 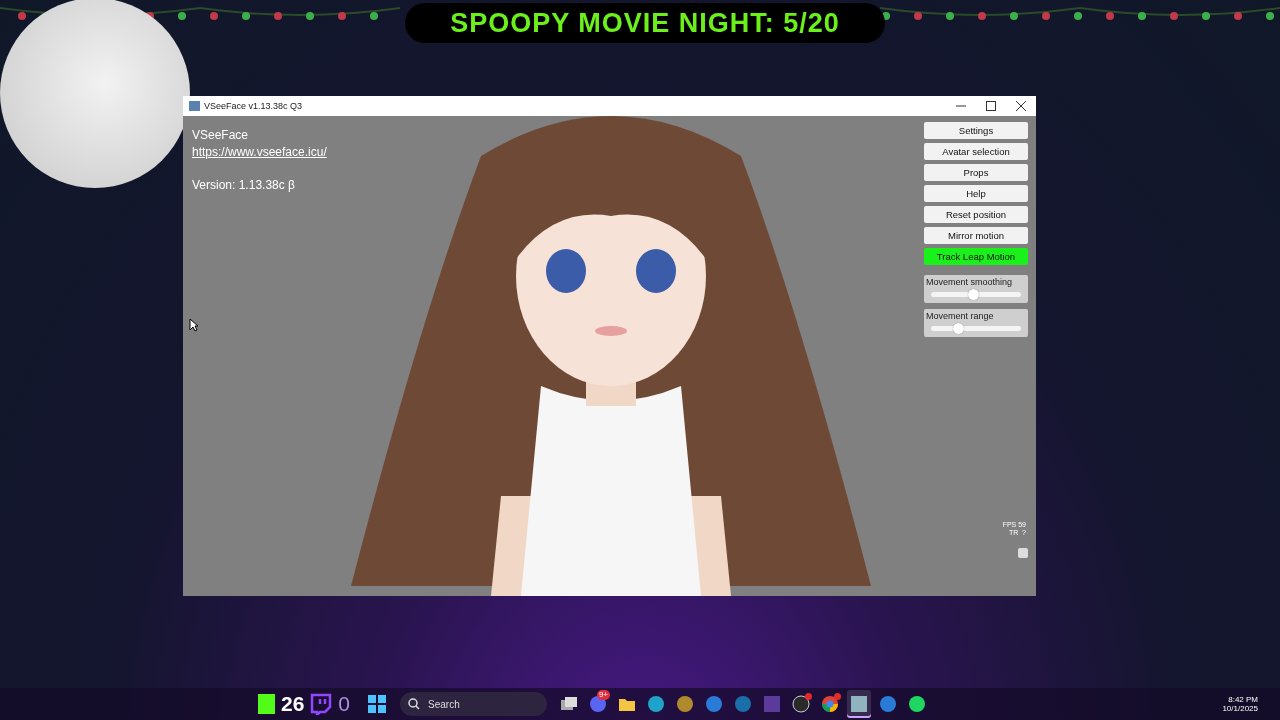 I want to click on notification-badge: 9+, so click(x=603, y=695).